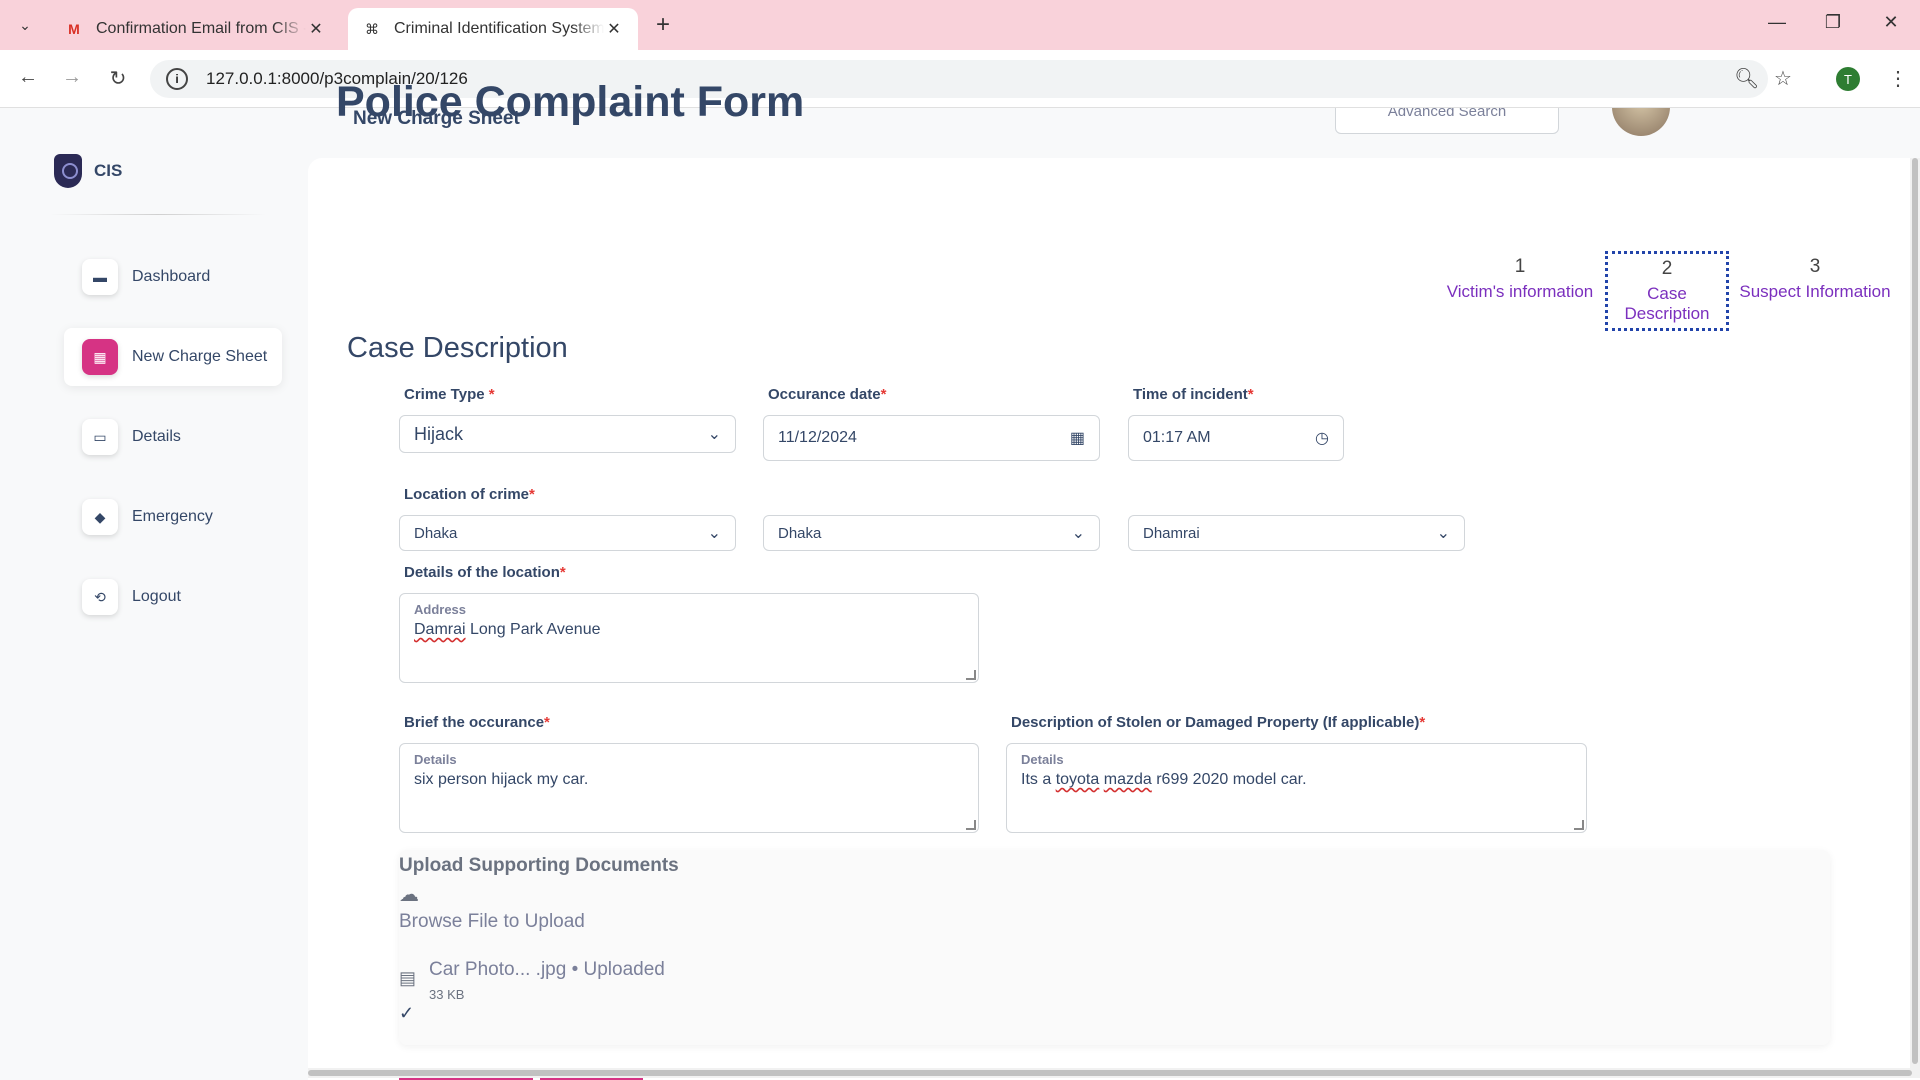  I want to click on sidebar-item-logout: ⟲ Logout, so click(173, 597).